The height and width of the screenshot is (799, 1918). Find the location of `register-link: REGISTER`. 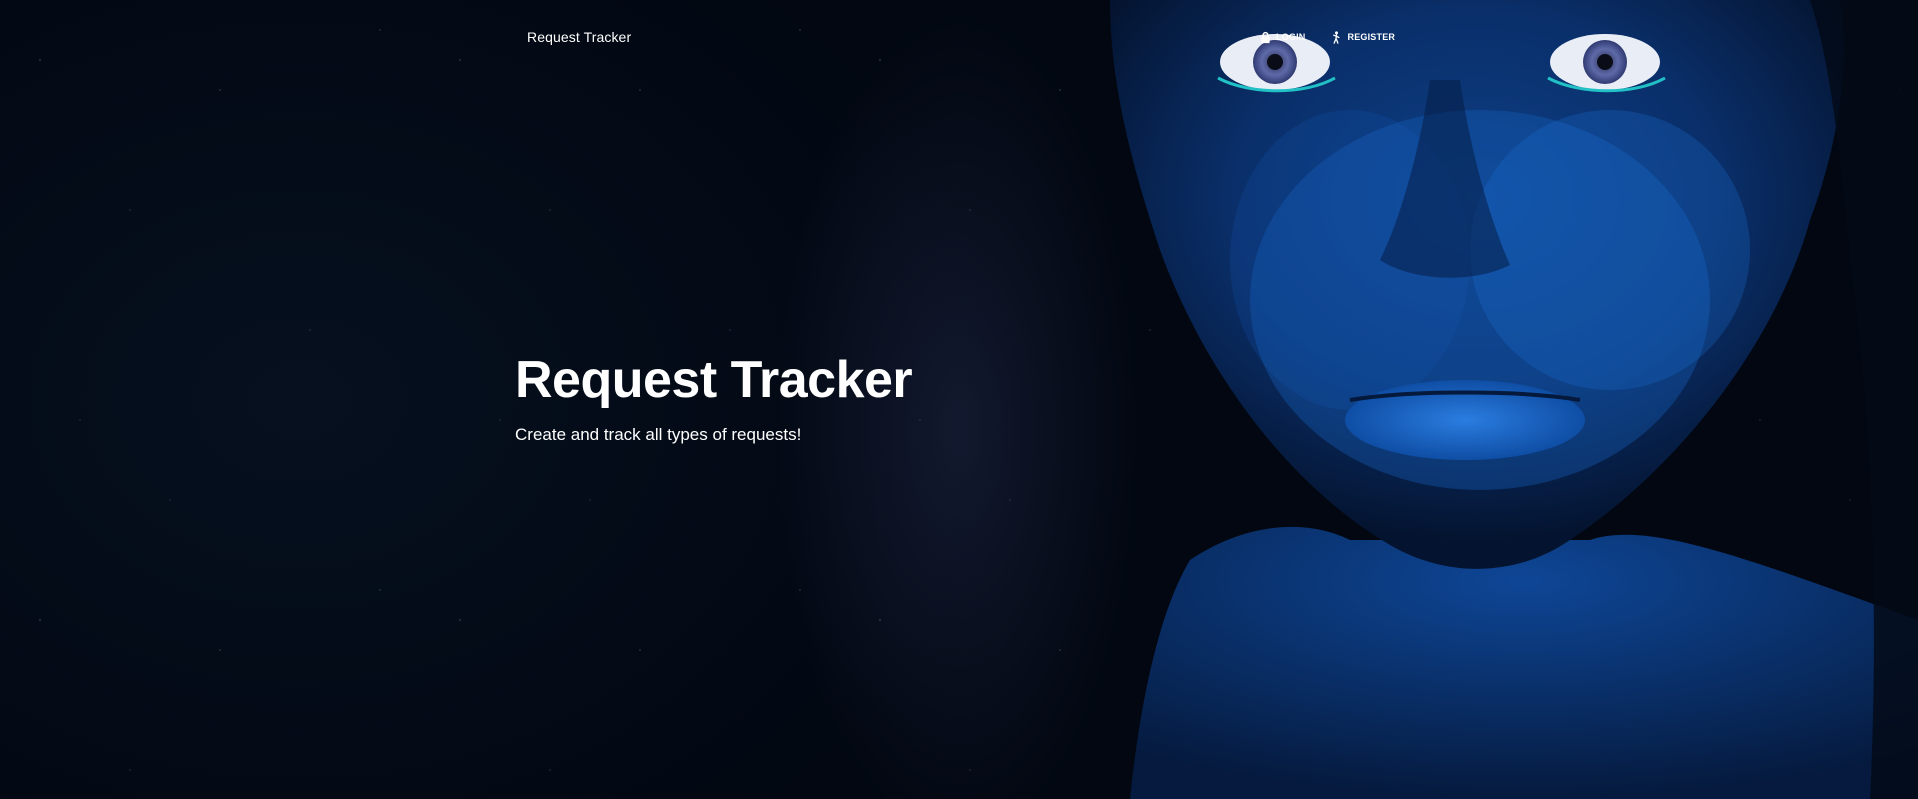

register-link: REGISTER is located at coordinates (1363, 37).